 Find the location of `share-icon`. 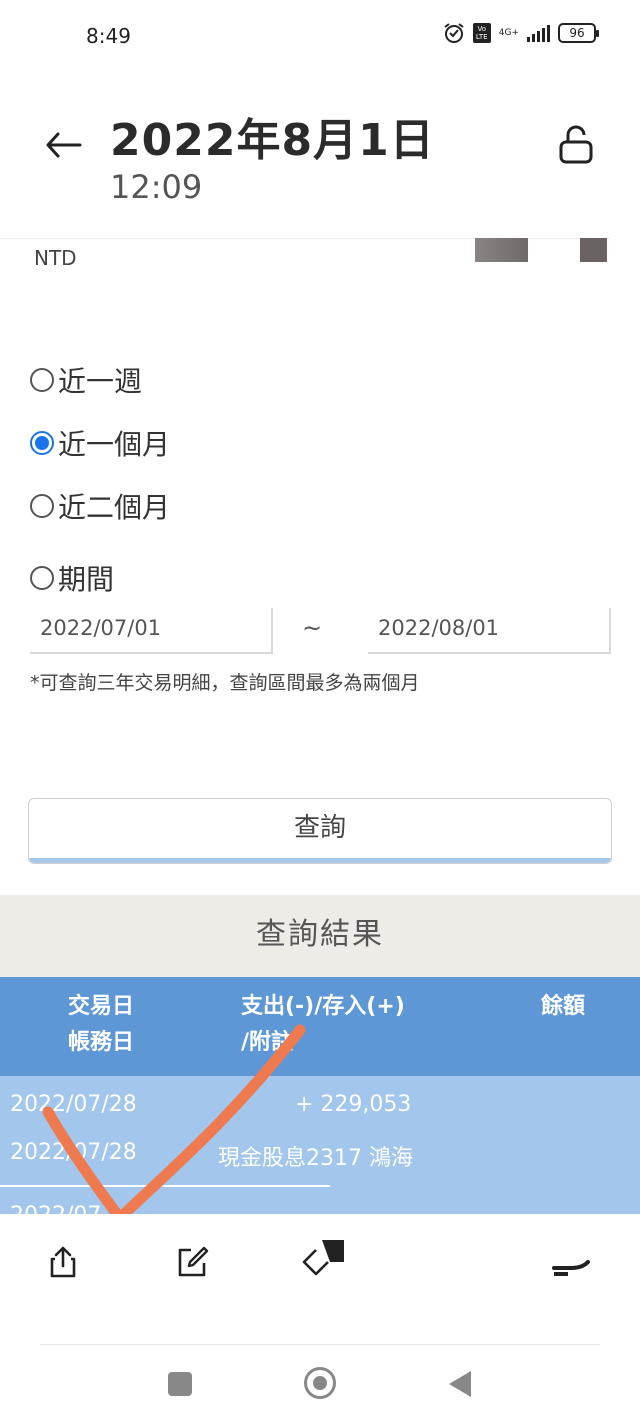

share-icon is located at coordinates (63, 1262).